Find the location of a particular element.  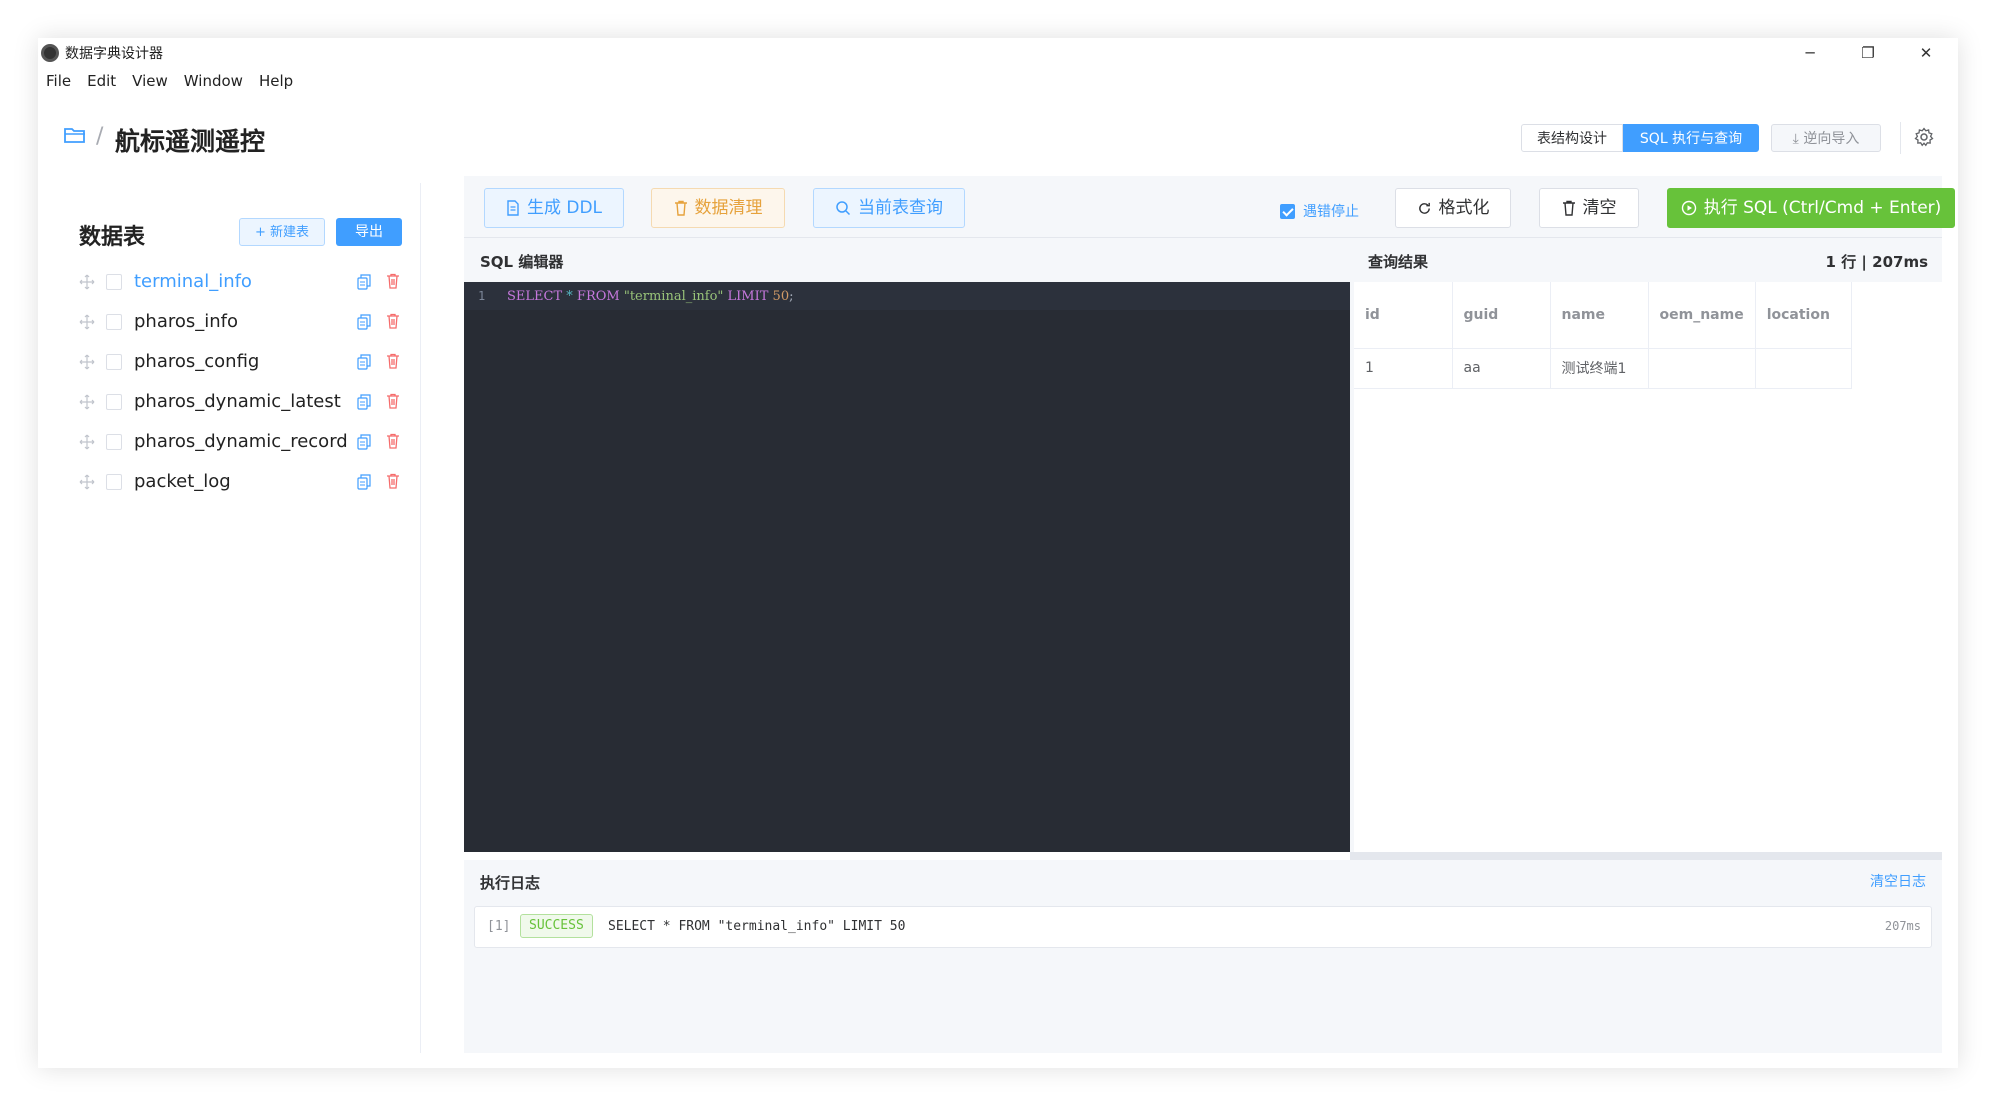

generate-ddl-button: 生成 DDL is located at coordinates (554, 208).